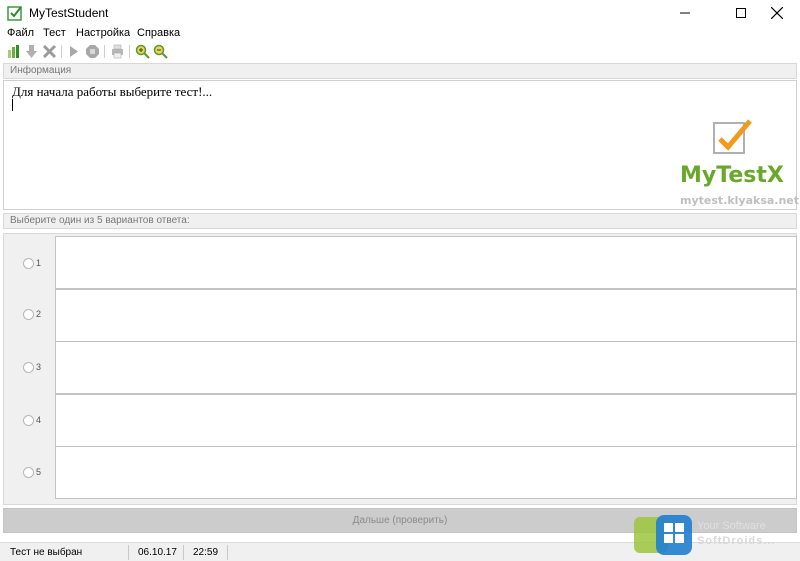 The image size is (800, 561). I want to click on answer-number: 4, so click(39, 420).